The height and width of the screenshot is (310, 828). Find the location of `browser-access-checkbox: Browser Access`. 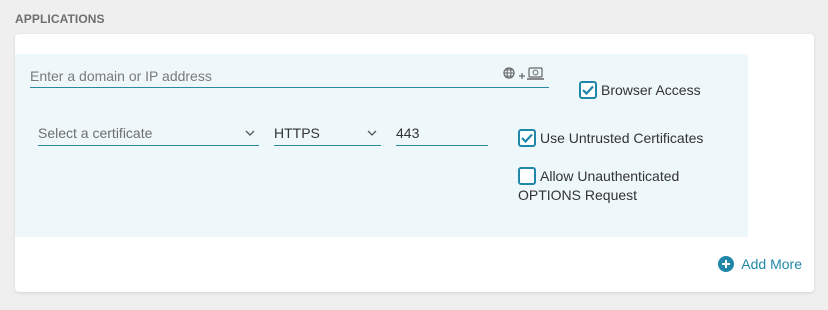

browser-access-checkbox: Browser Access is located at coordinates (640, 90).